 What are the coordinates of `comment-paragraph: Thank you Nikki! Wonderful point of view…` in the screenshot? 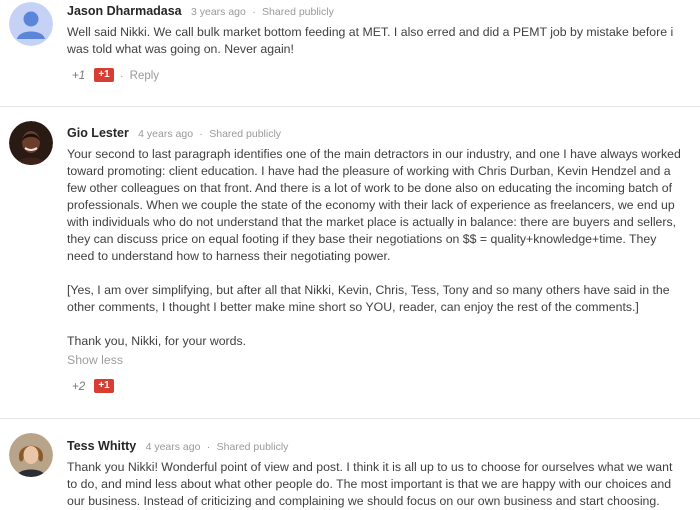 It's located at (370, 484).